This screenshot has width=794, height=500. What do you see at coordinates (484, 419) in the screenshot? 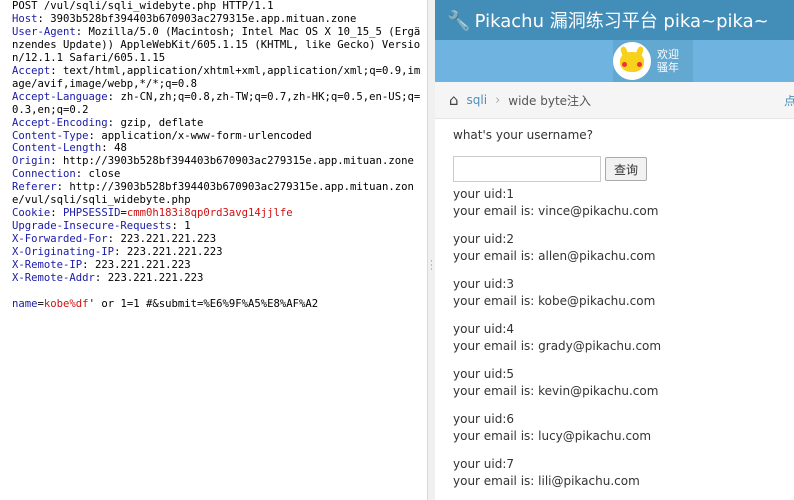
I see `result-uid: your uid:6` at bounding box center [484, 419].